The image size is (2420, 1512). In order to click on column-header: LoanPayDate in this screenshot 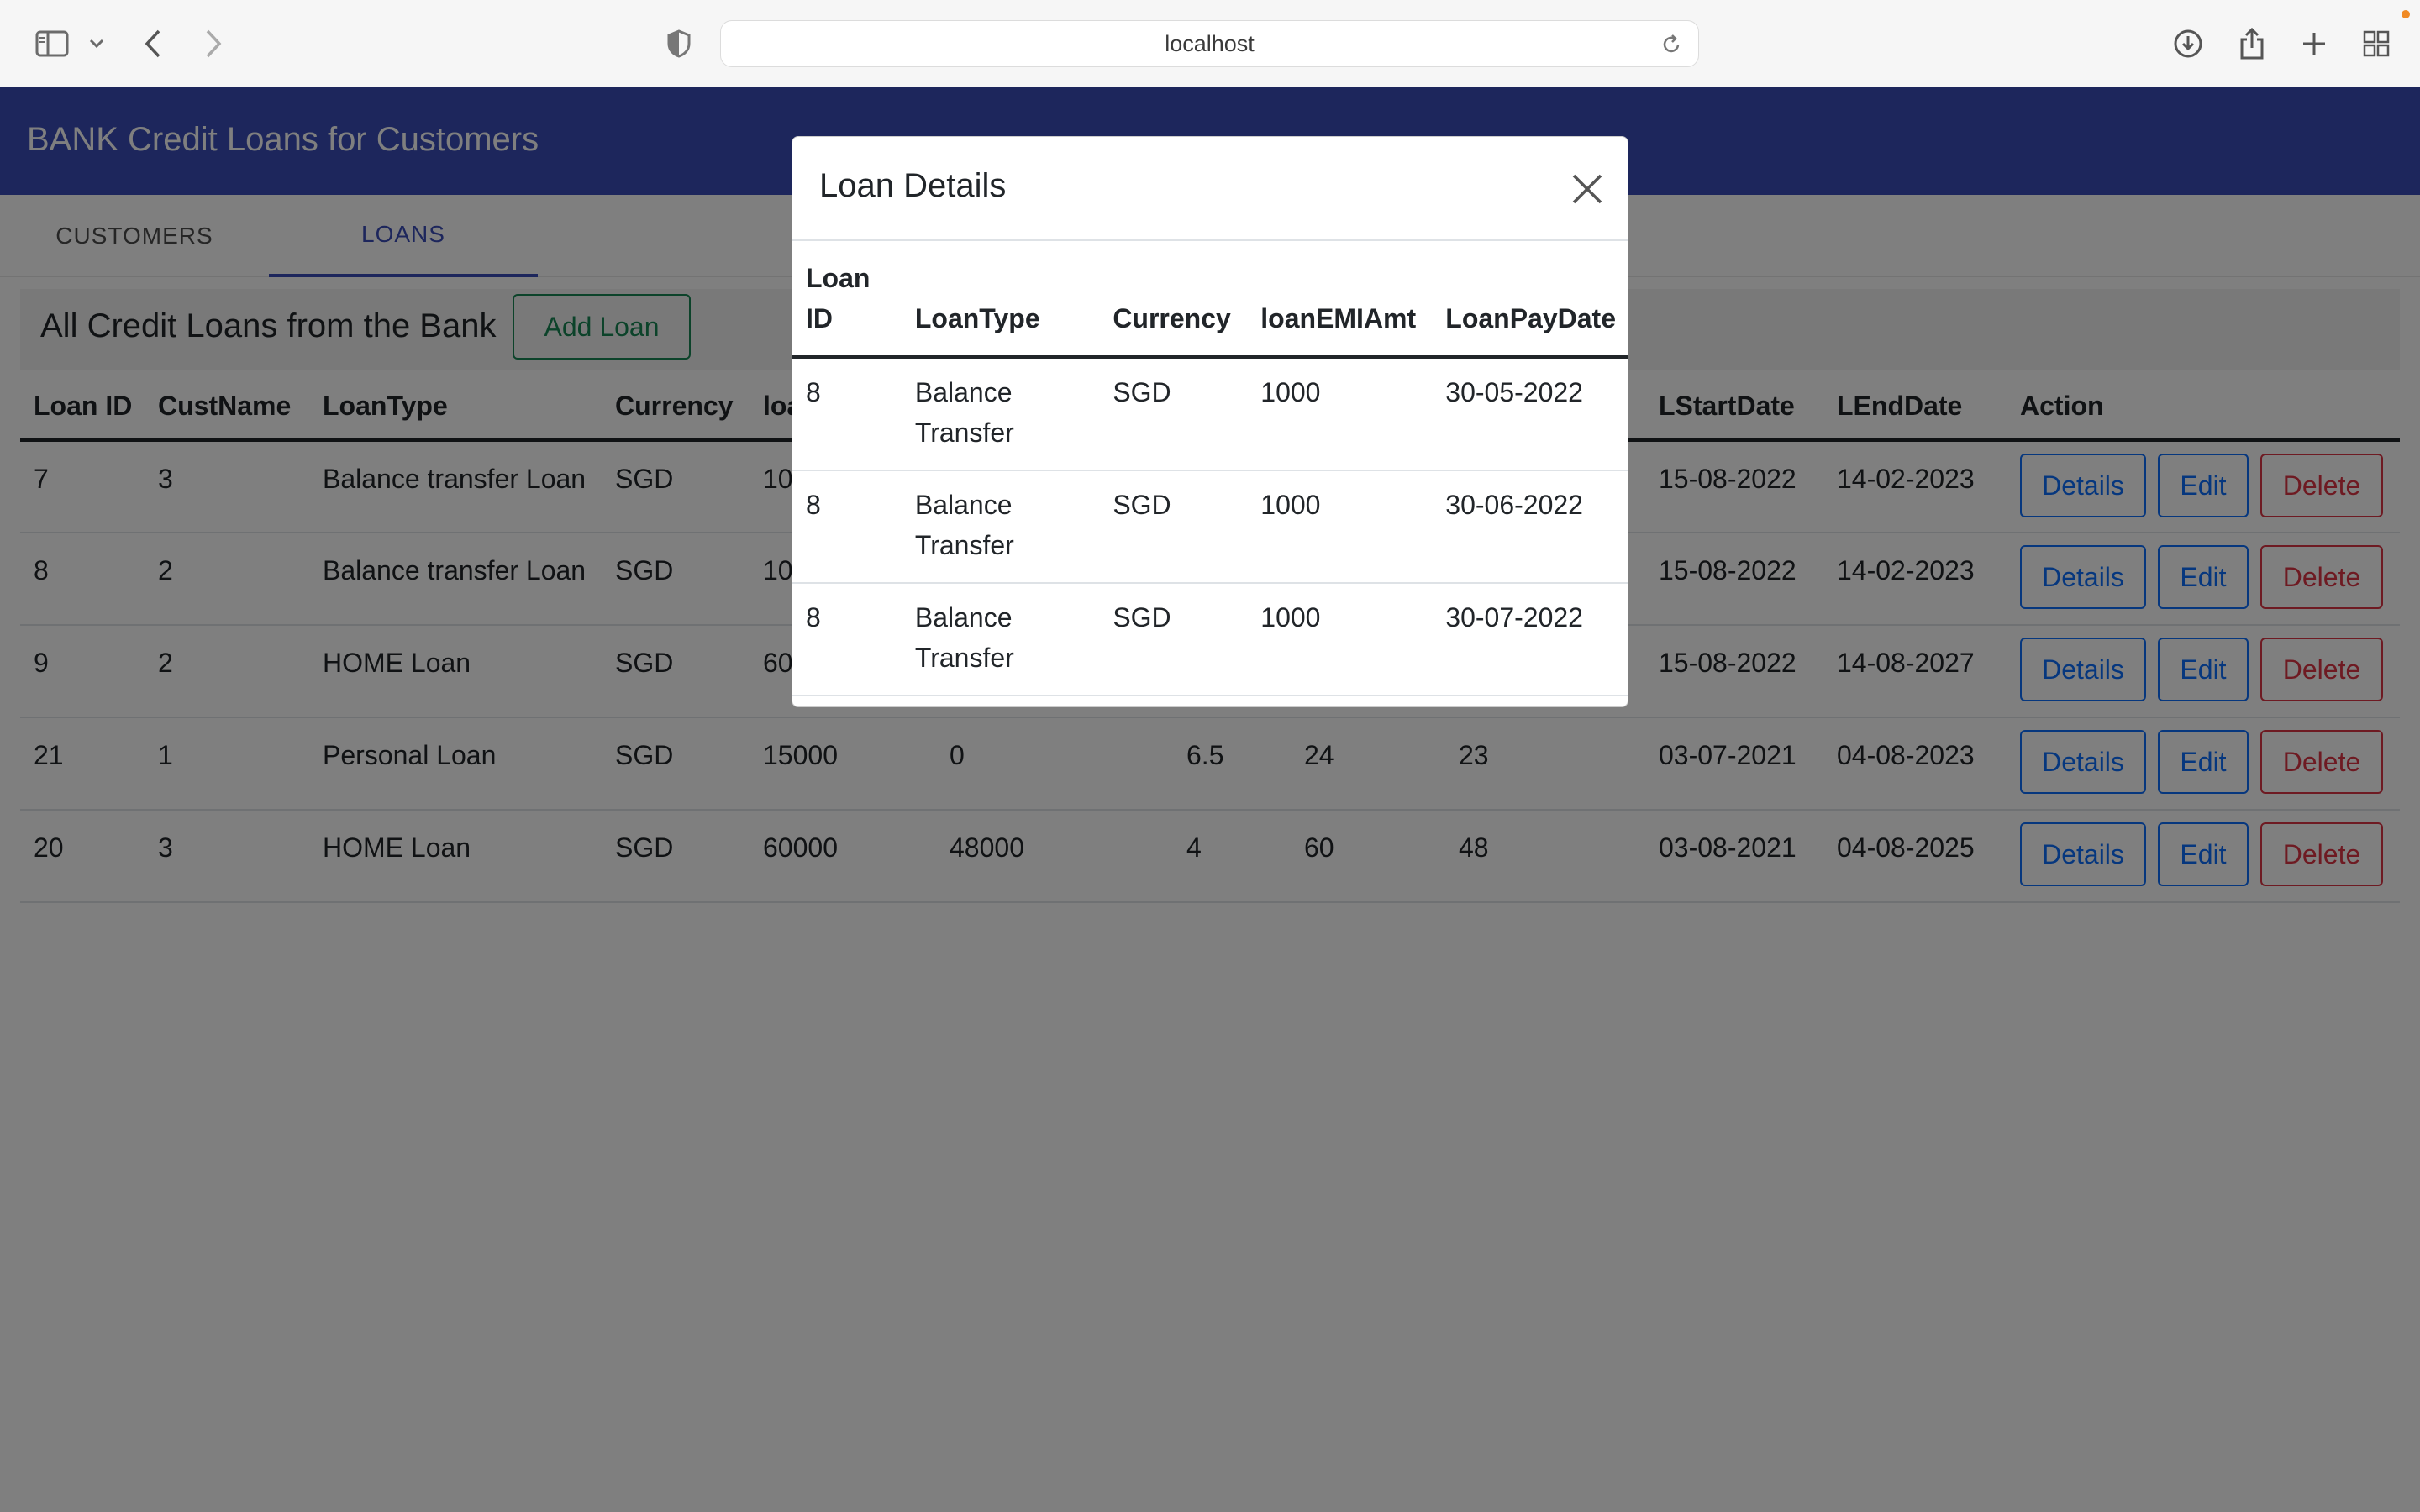, I will do `click(1530, 300)`.